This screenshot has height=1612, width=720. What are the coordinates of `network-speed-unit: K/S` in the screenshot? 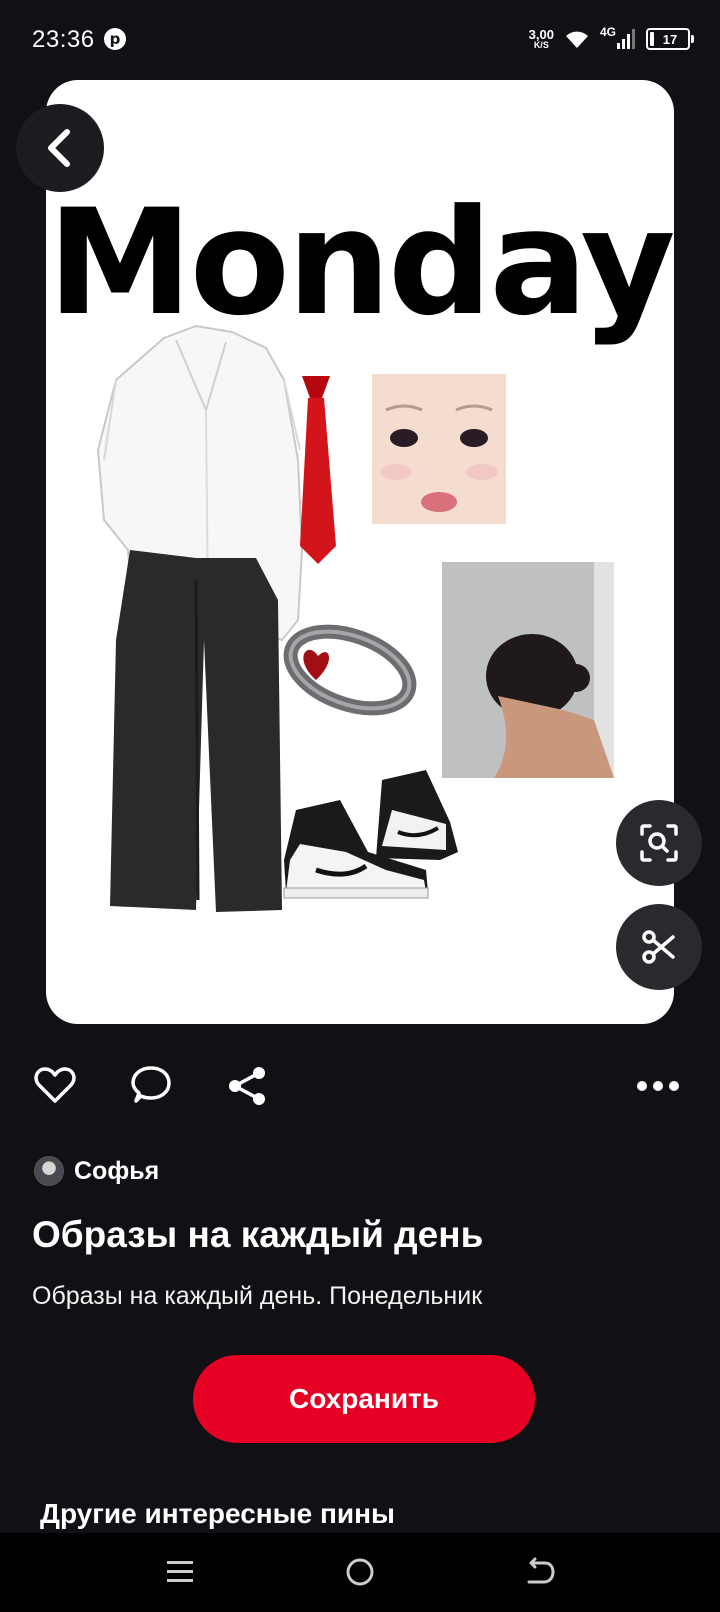 It's located at (541, 45).